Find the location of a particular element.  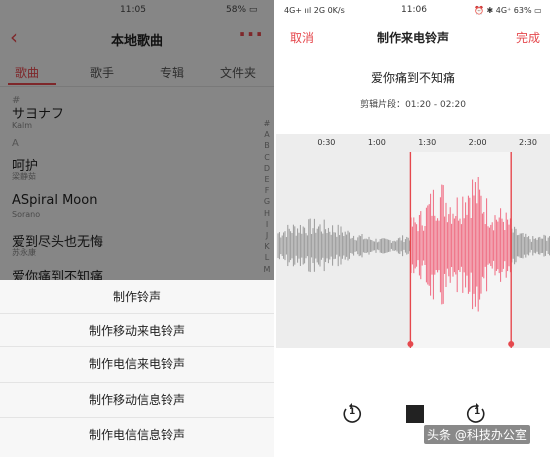

done-button: 完成 is located at coordinates (528, 37).